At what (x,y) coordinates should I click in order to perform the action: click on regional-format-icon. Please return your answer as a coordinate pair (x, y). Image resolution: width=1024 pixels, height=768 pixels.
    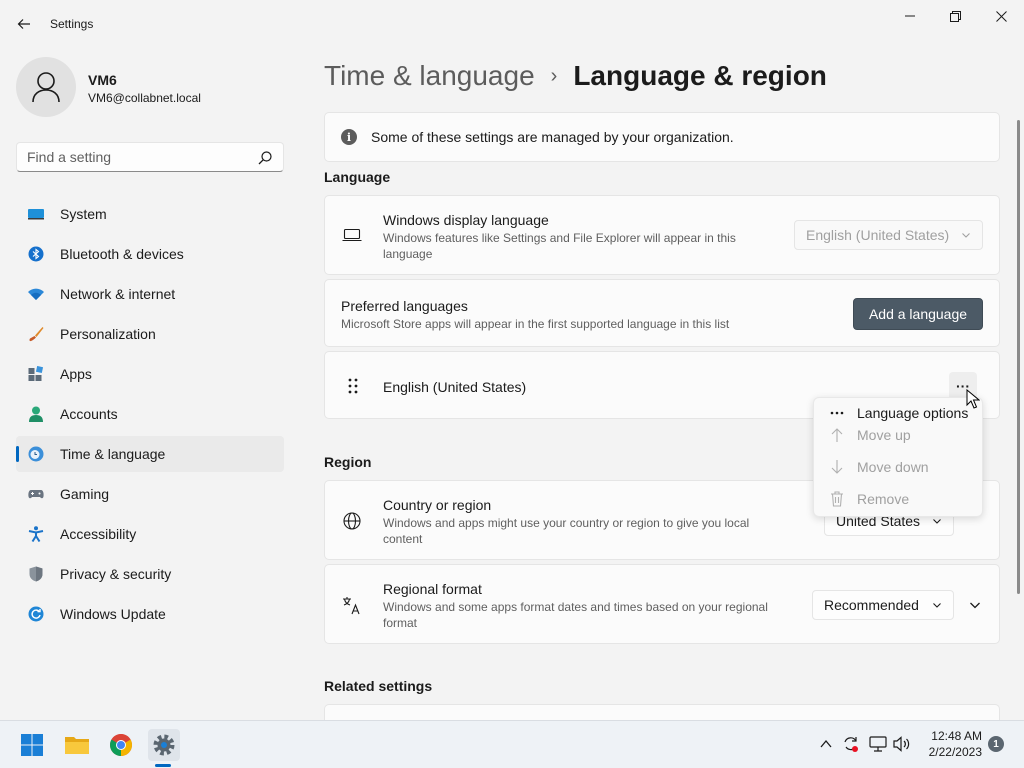
    Looking at the image, I should click on (352, 605).